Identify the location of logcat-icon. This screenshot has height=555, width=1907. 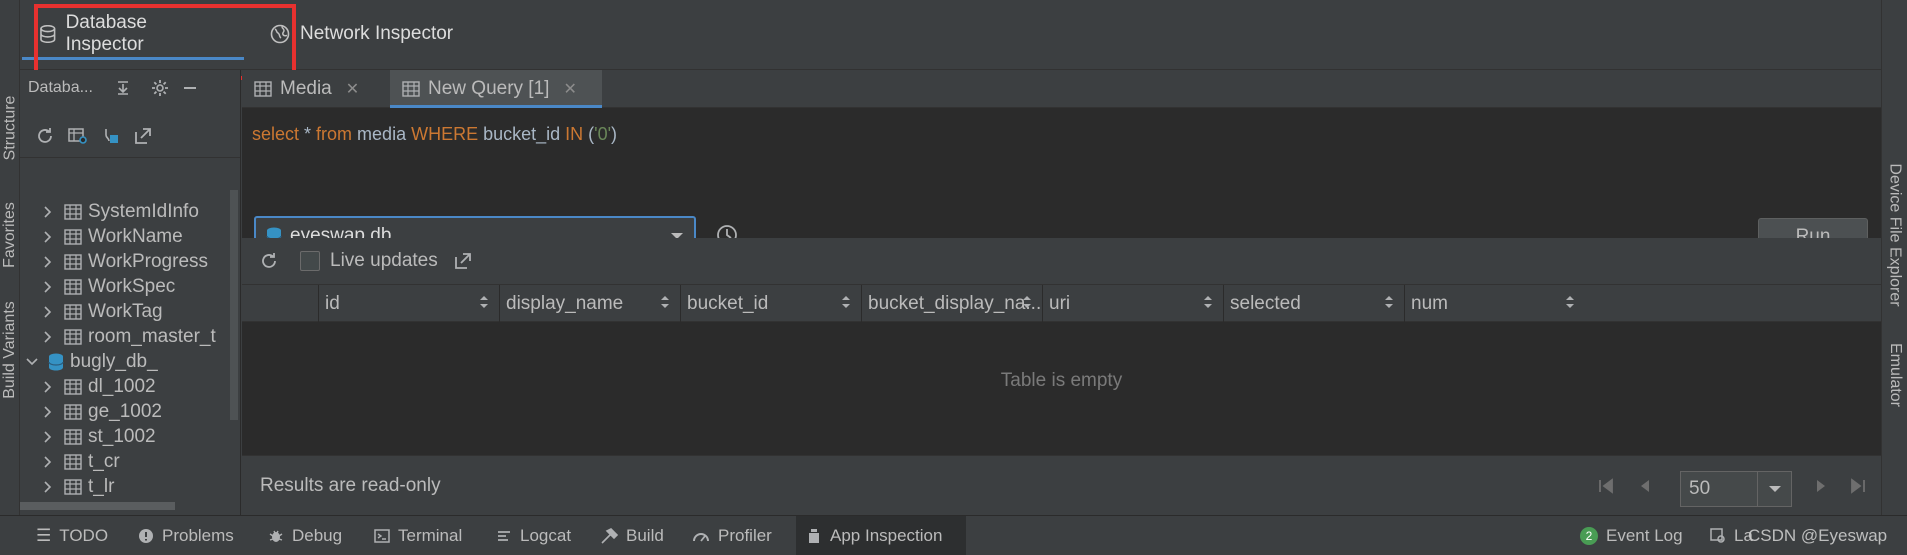
(504, 536).